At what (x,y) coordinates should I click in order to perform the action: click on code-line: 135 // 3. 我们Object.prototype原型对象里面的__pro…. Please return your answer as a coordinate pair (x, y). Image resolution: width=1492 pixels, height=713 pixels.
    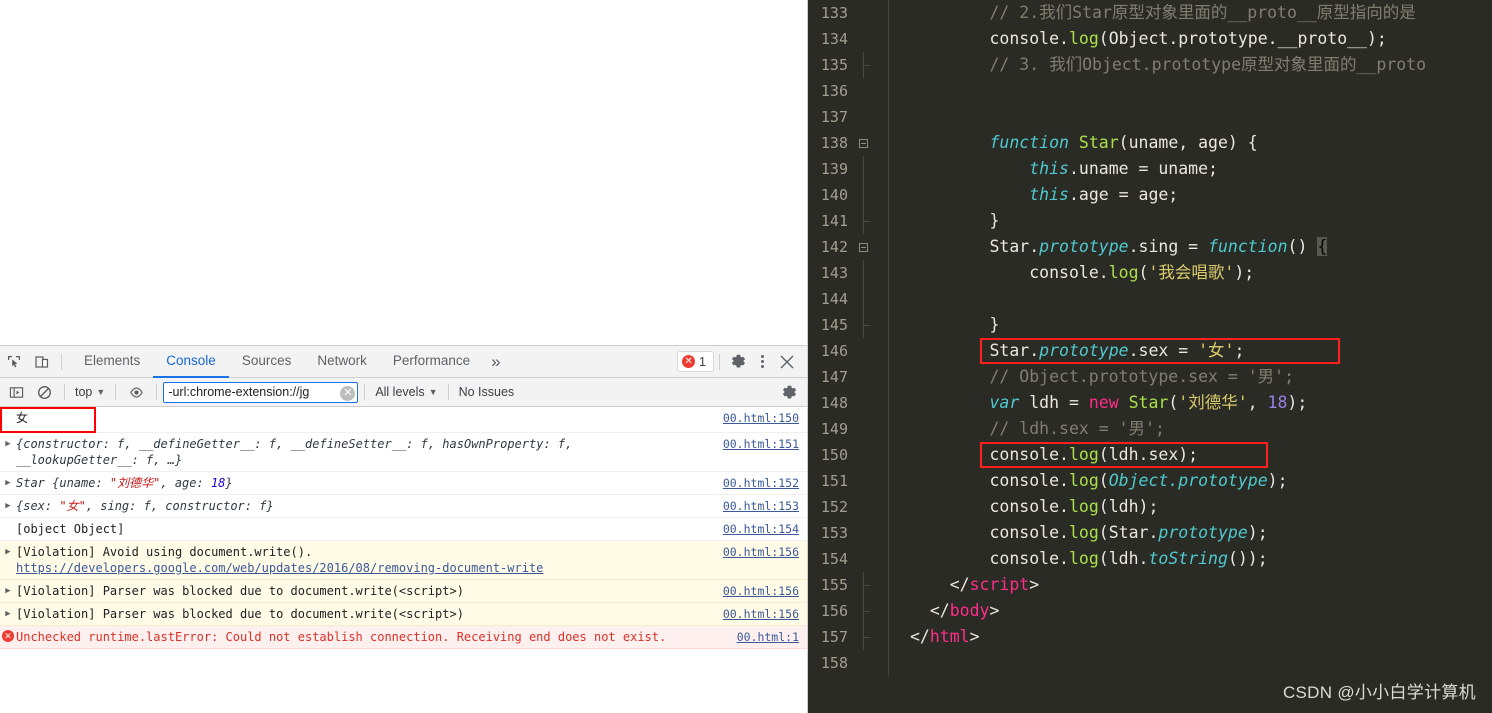
    Looking at the image, I should click on (1150, 65).